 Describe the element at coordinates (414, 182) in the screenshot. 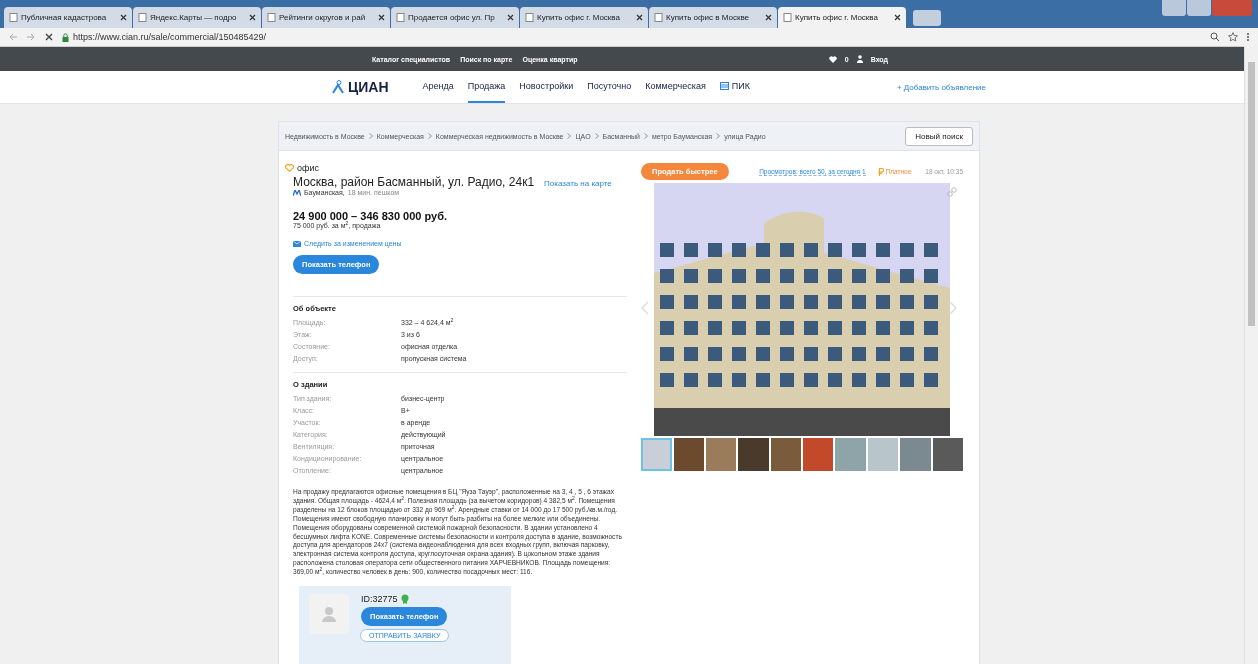

I see `listing-address: Москва, район Басманный, ул. Радио, 24к1` at that location.